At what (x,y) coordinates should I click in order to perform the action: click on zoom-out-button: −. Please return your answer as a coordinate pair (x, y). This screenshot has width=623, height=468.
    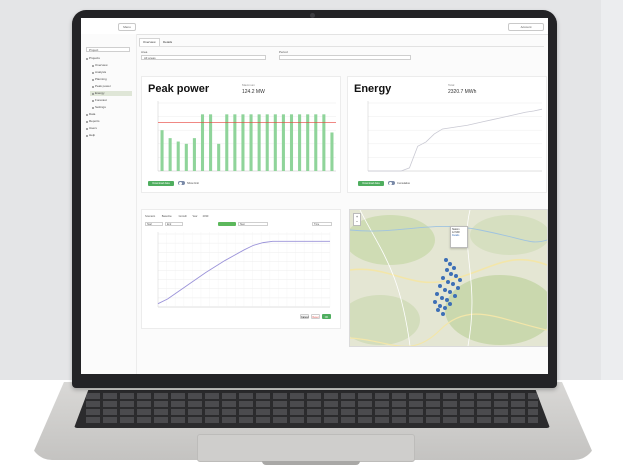
    Looking at the image, I should click on (357, 221).